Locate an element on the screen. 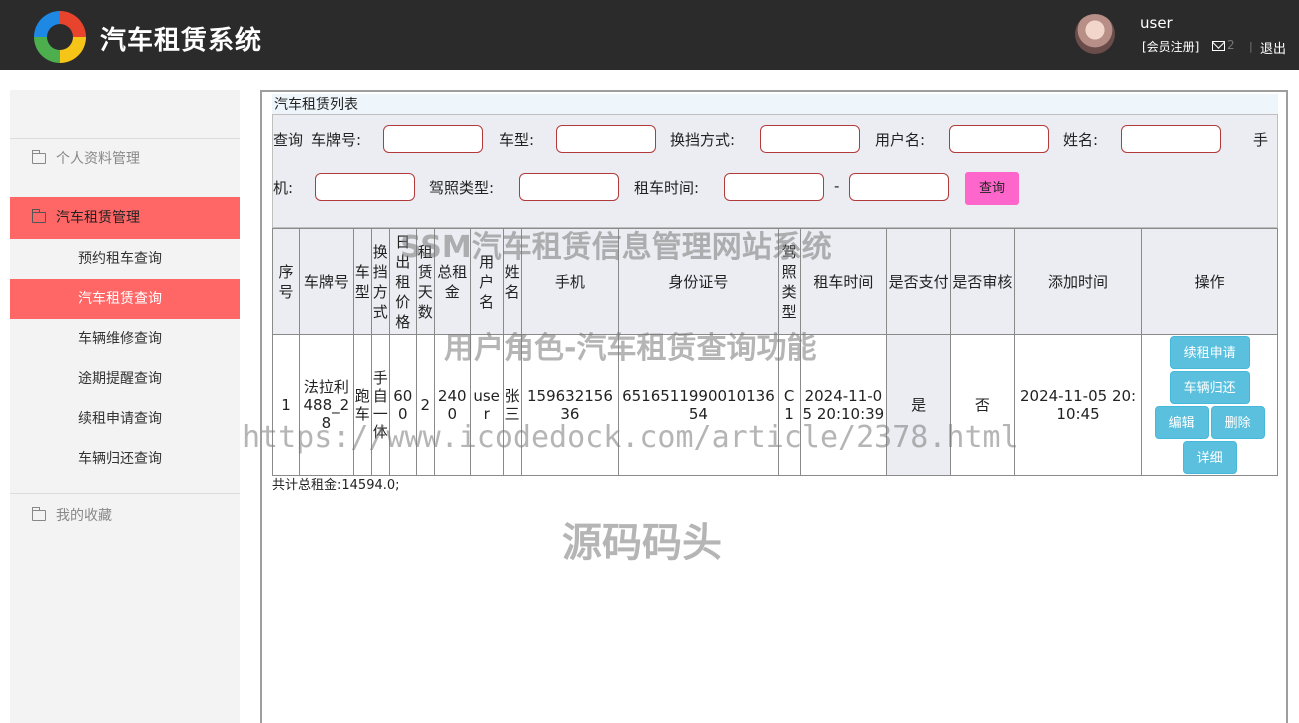  sidebar-divider is located at coordinates (125, 493).